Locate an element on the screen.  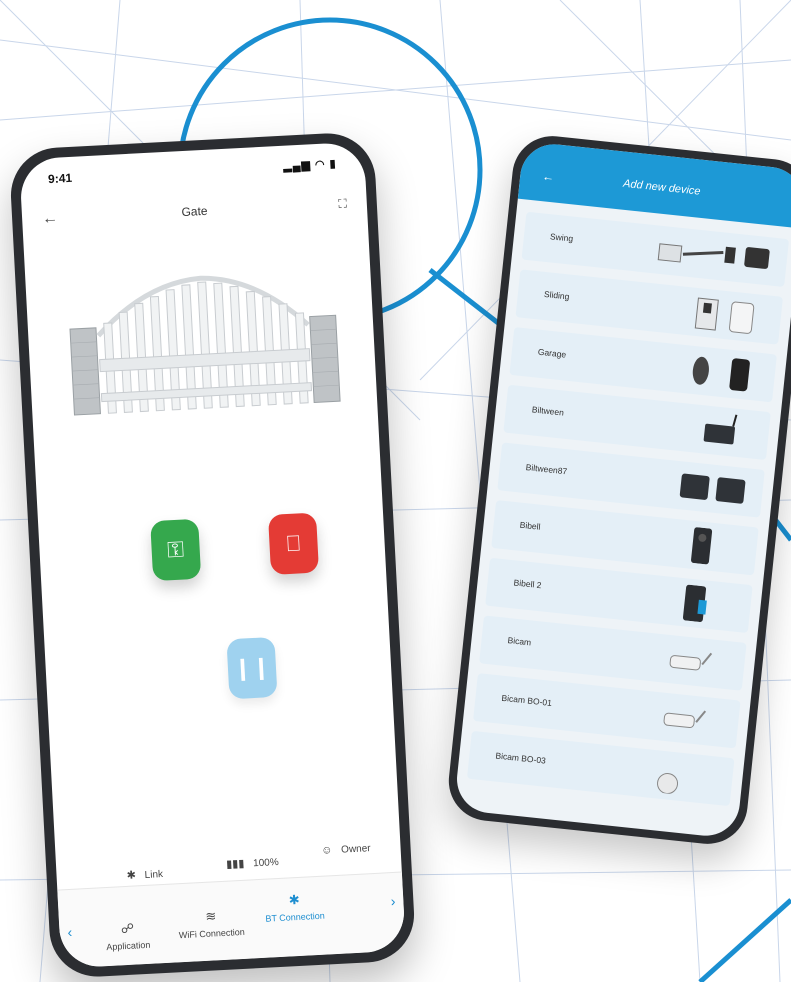
user-icon: ☺ is located at coordinates (326, 850).